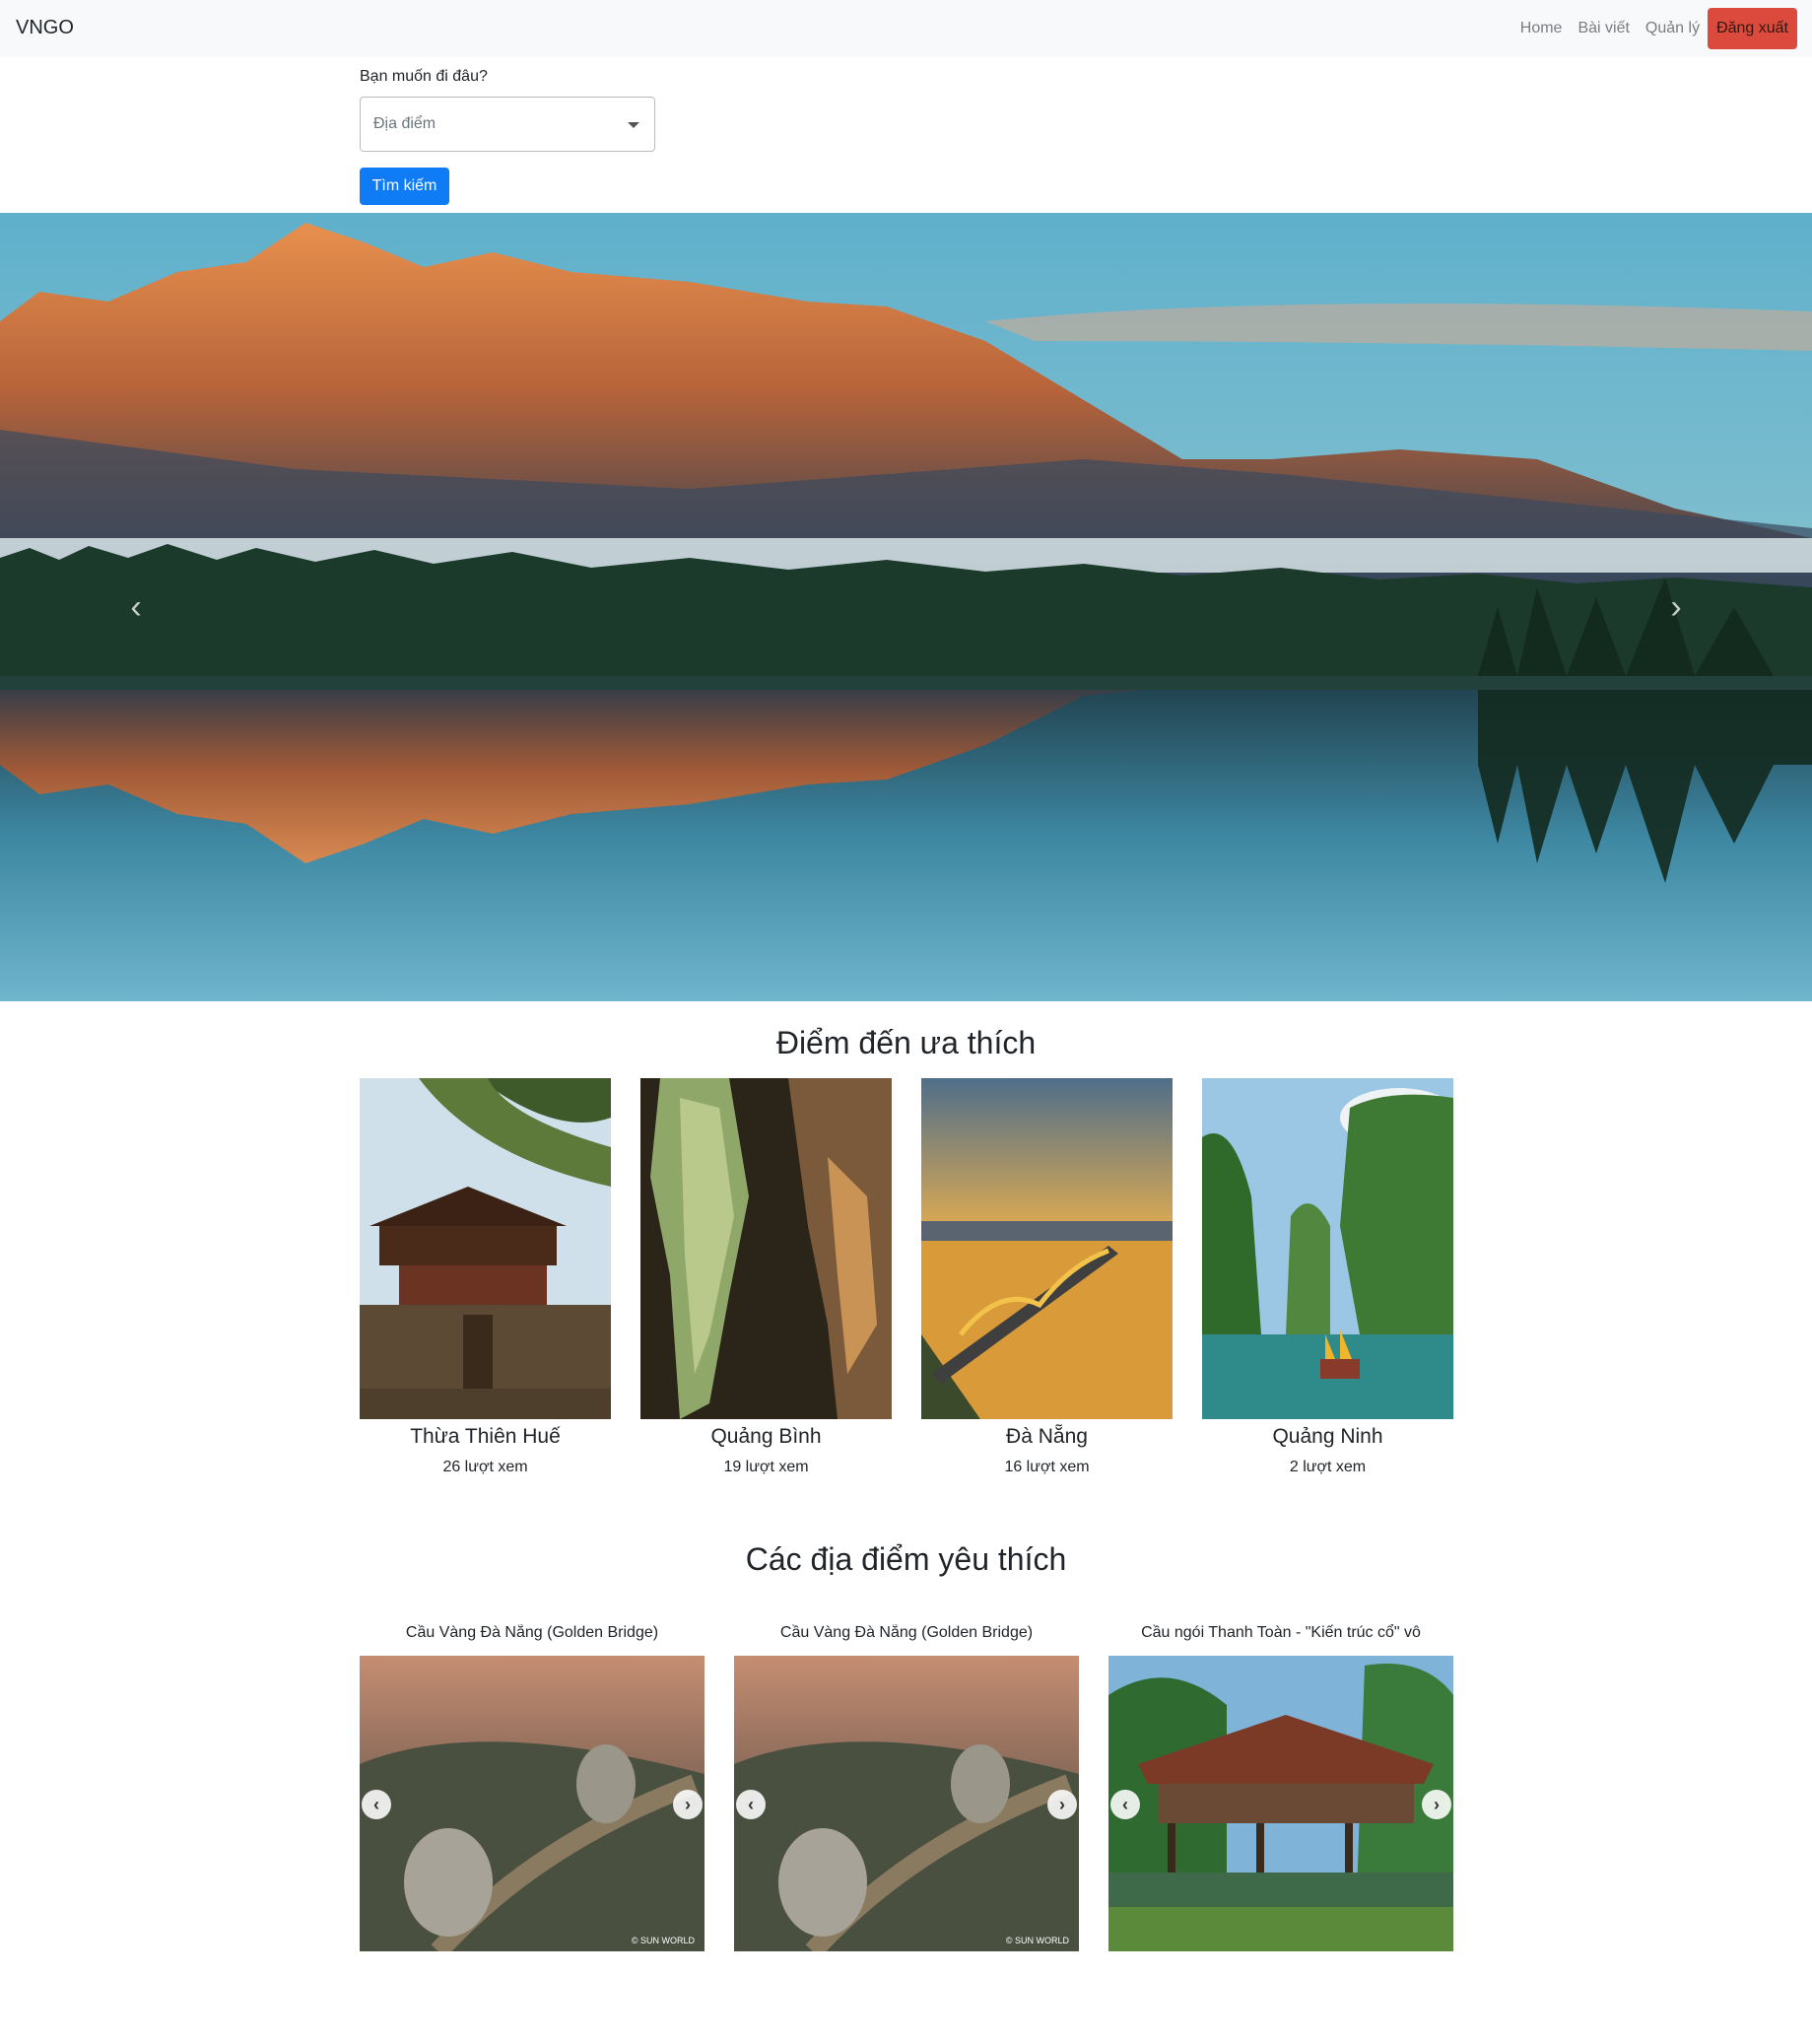 This screenshot has width=1812, height=2044. I want to click on destination-card: Quảng Ninh 2 lượt xem, so click(1327, 1277).